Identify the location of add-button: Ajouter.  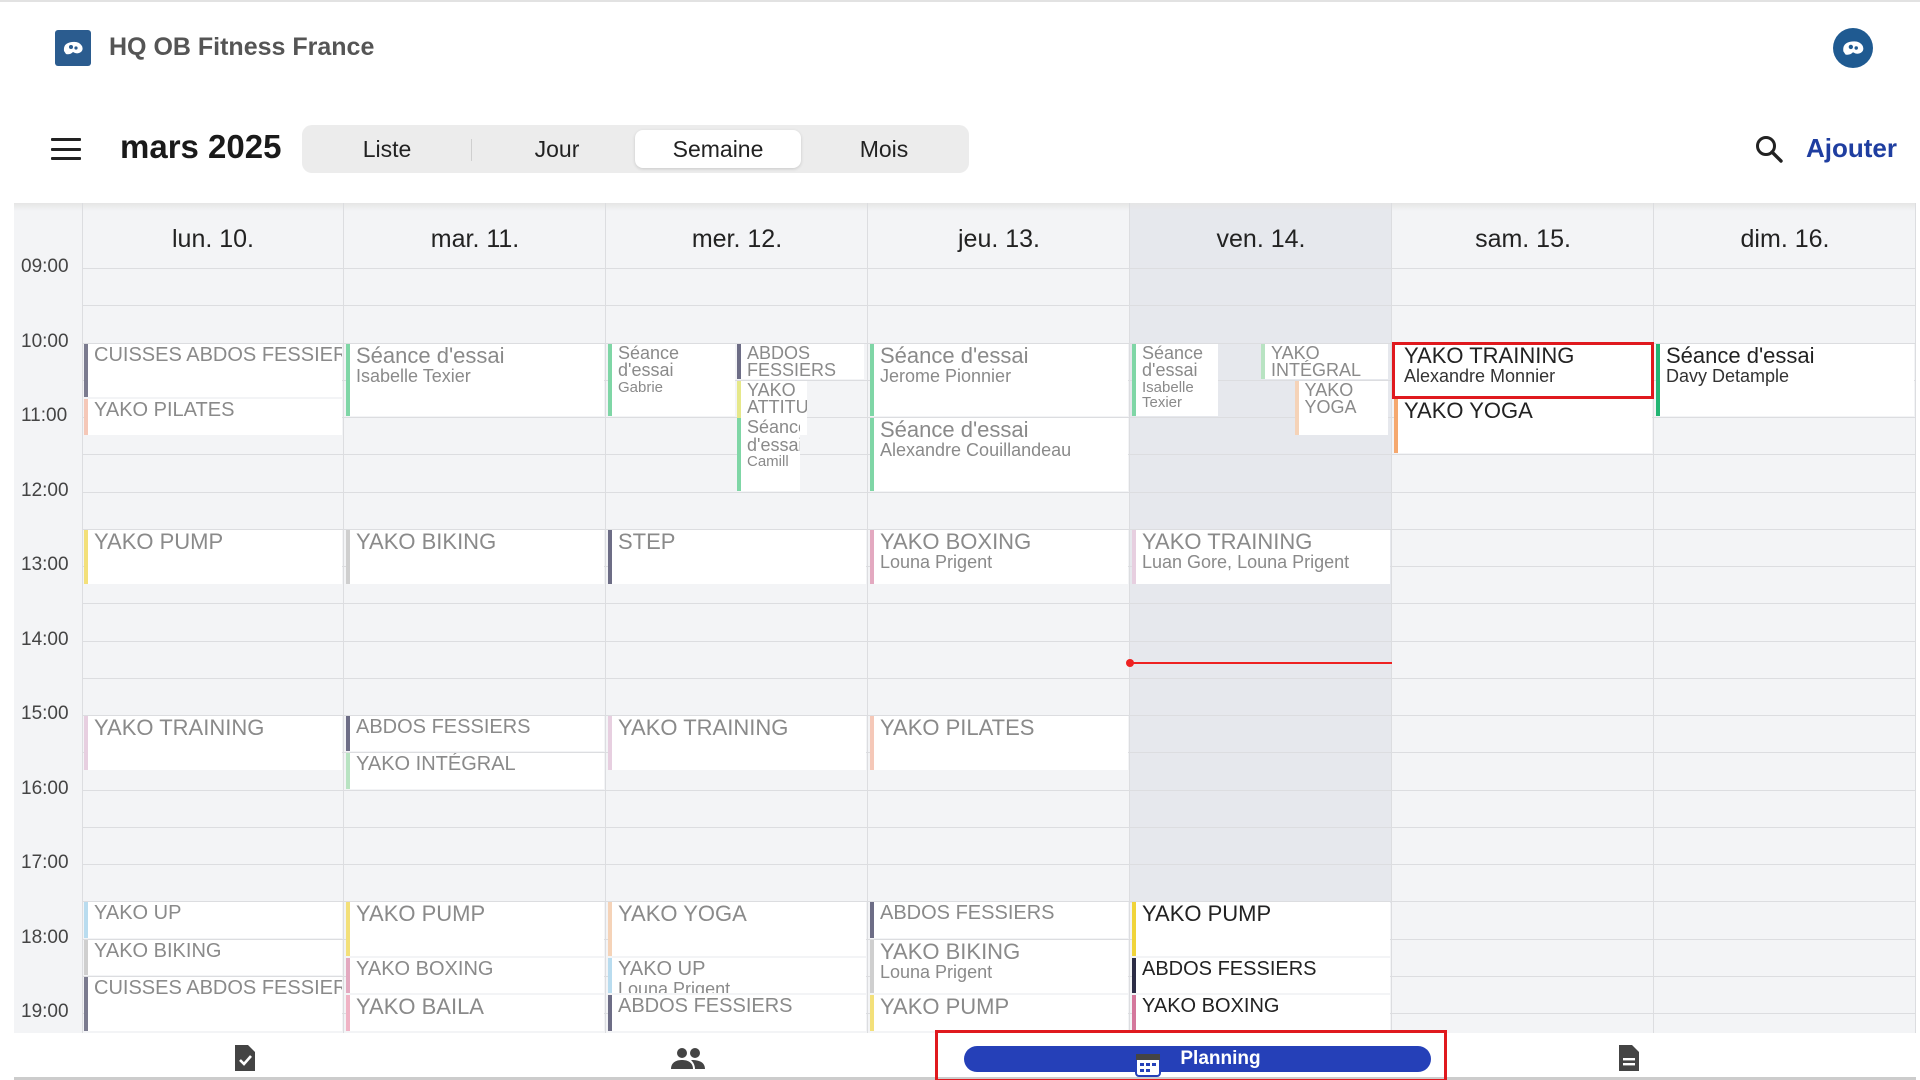
(1851, 148).